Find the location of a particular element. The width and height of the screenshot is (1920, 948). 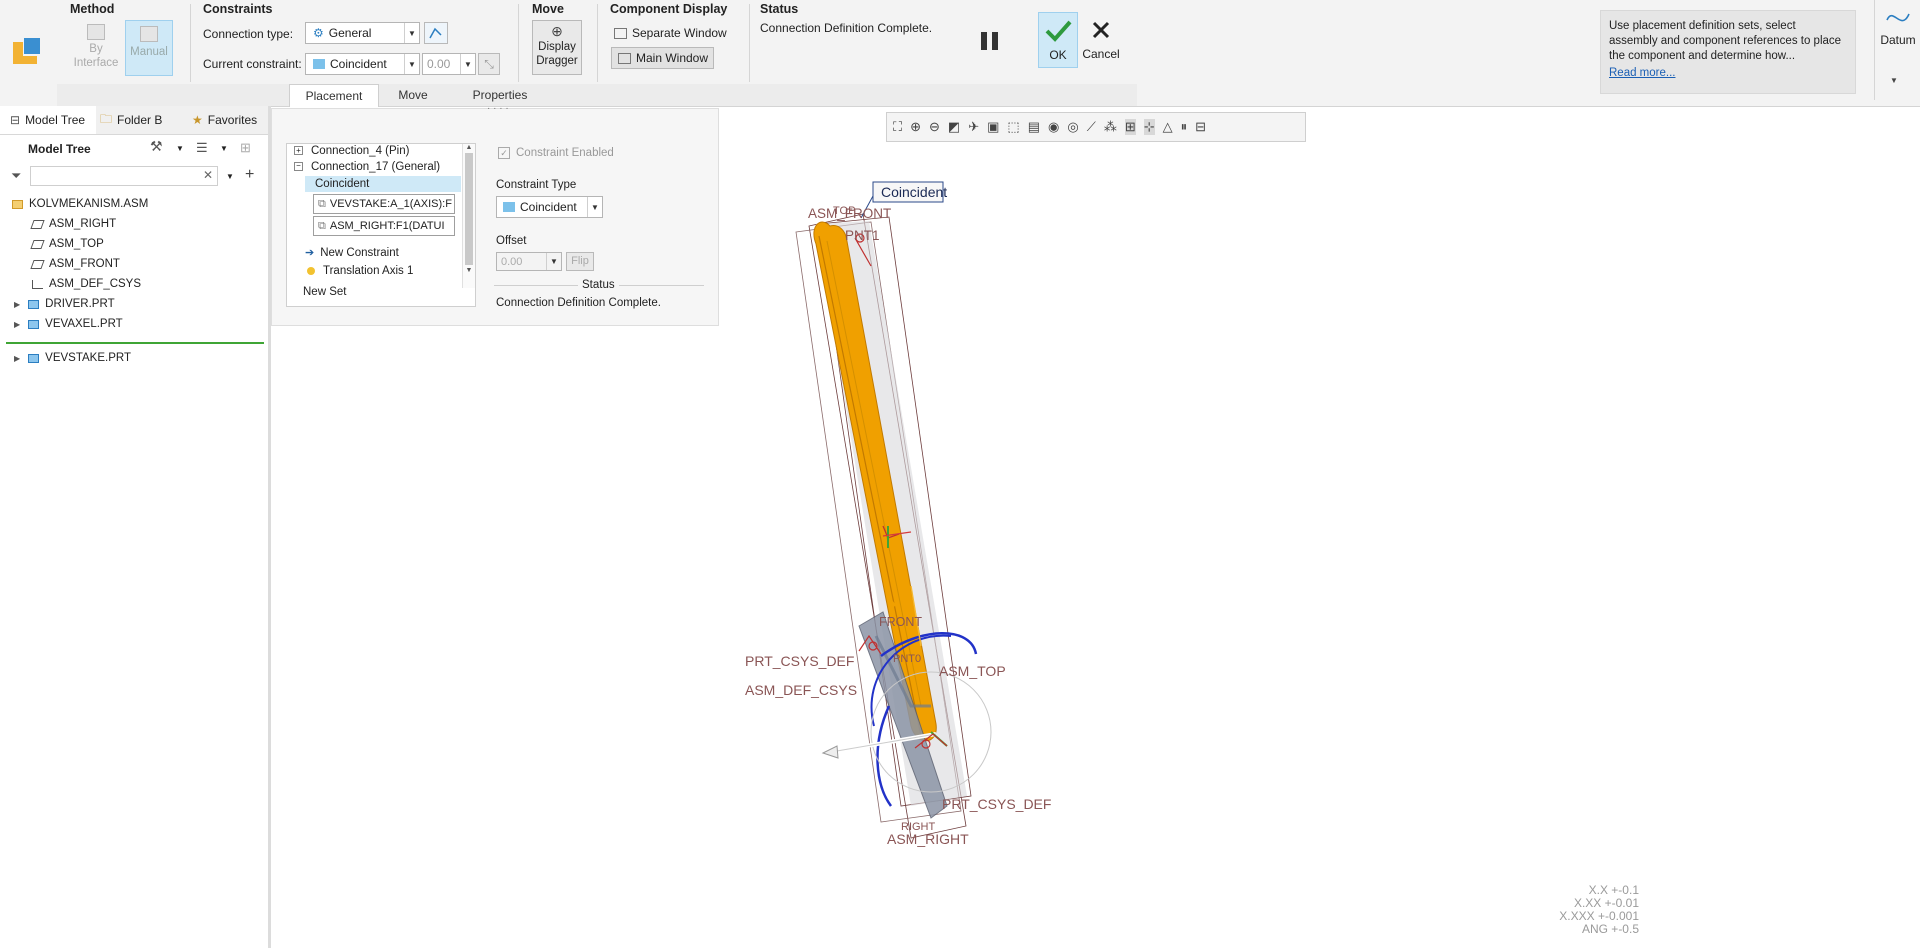

flip-button: Flip is located at coordinates (580, 261).